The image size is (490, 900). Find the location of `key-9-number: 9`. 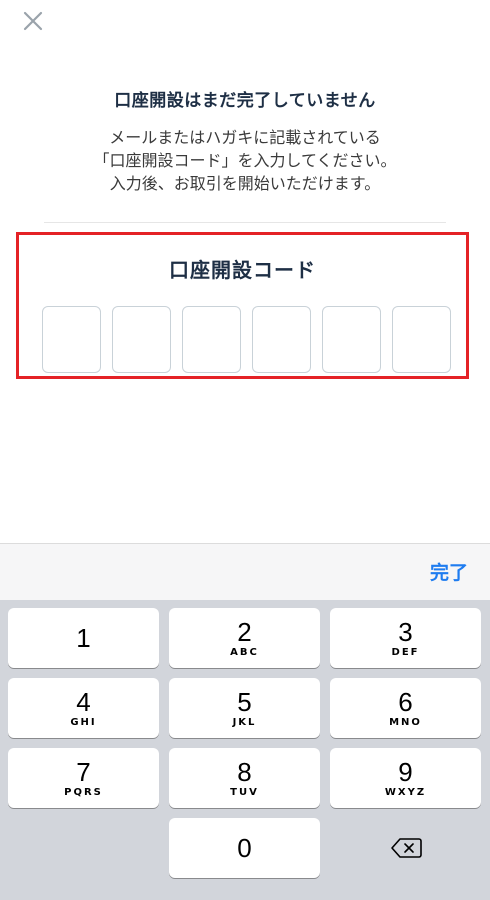

key-9-number: 9 is located at coordinates (405, 772).